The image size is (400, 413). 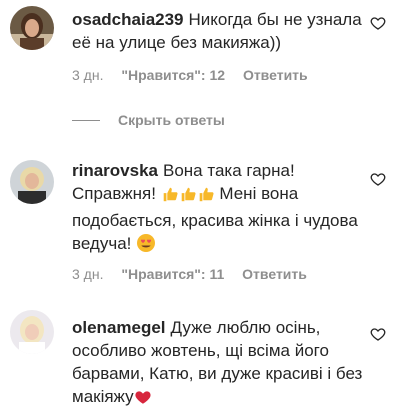 I want to click on comment-username: osadchaia239, so click(x=128, y=19).